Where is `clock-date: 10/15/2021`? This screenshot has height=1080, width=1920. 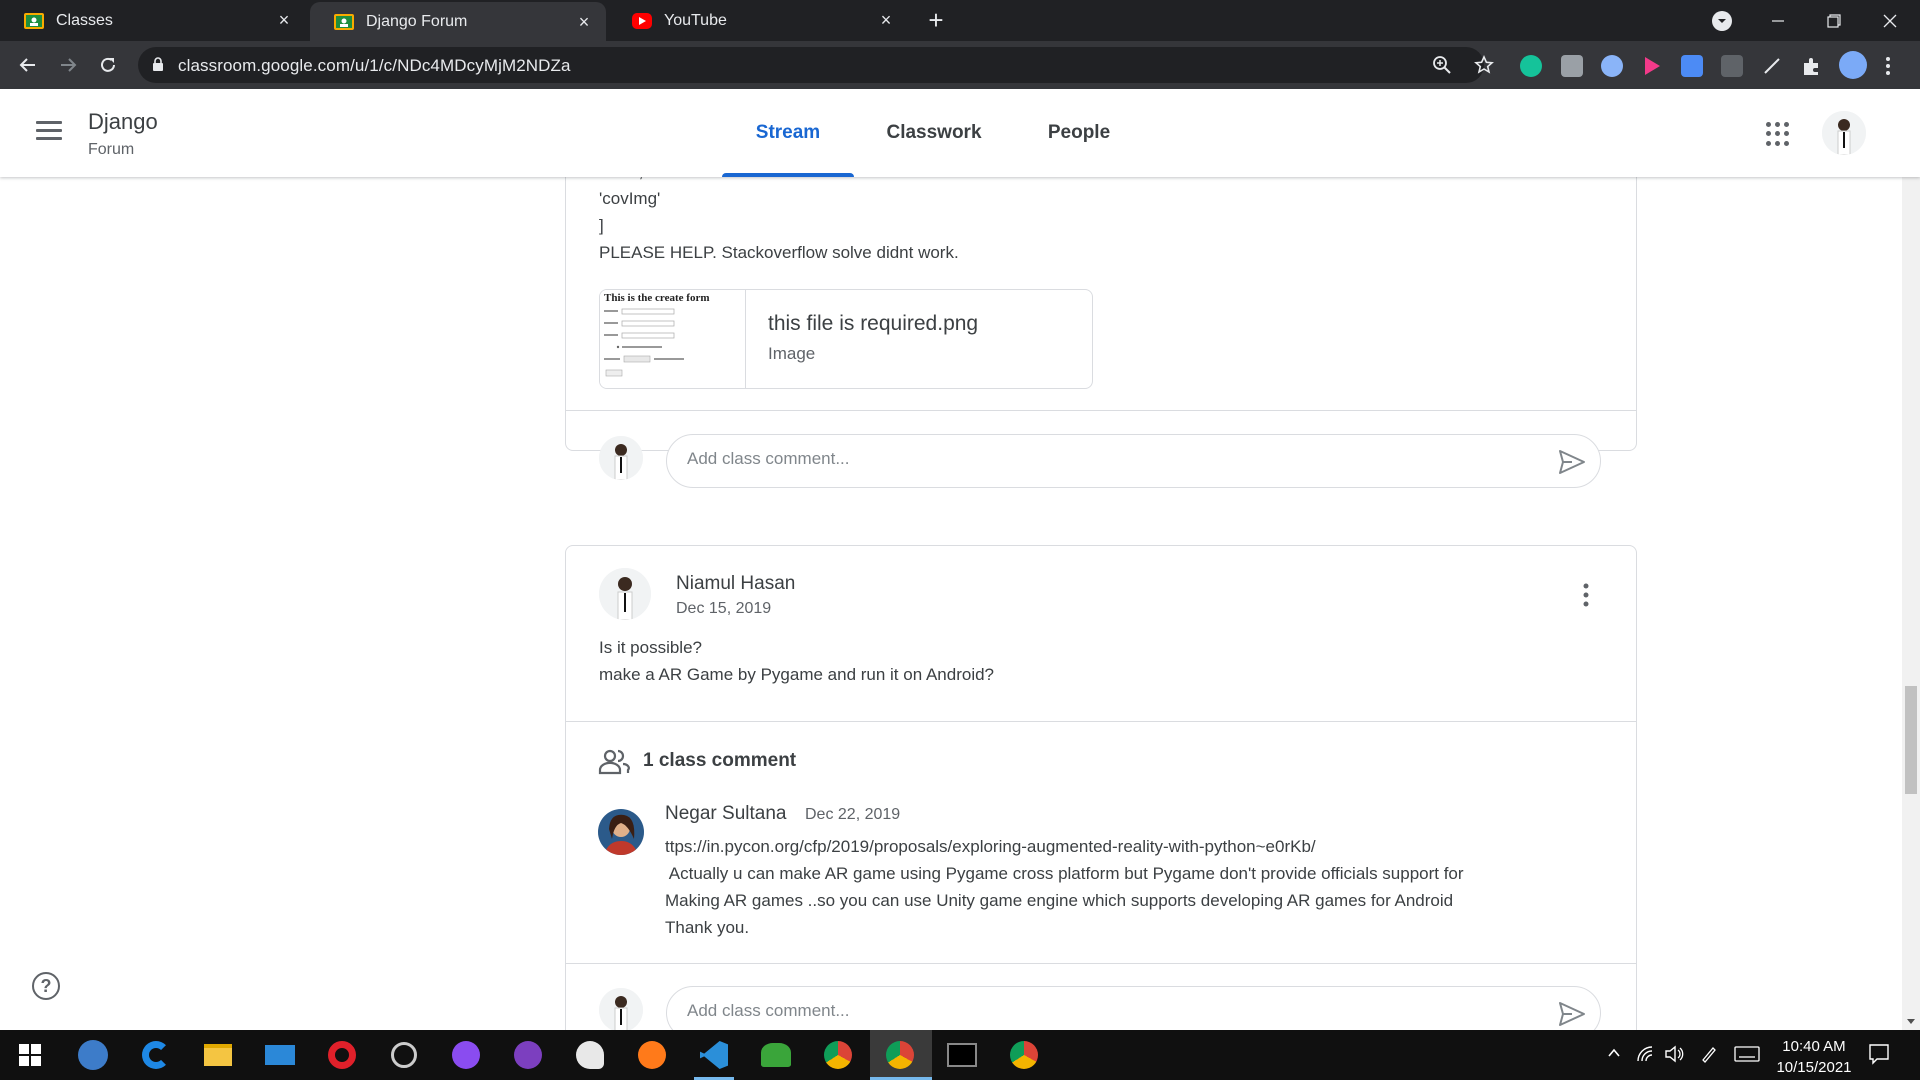
clock-date: 10/15/2021 is located at coordinates (1814, 1067).